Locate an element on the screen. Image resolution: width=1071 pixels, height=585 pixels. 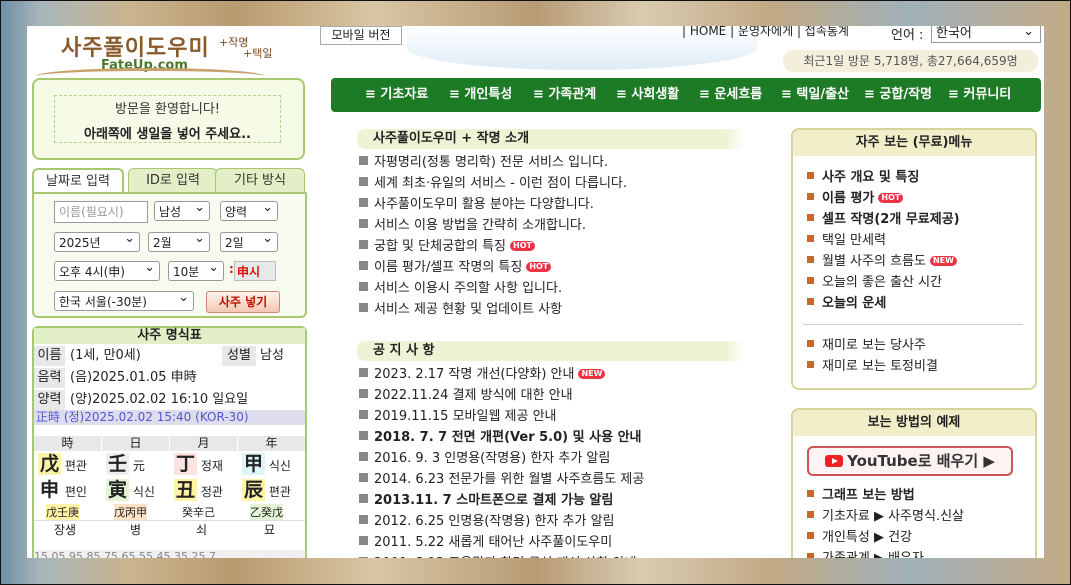
intro-item-text: 서비스 제공 현황 및 업데이트 사항 is located at coordinates (468, 309).